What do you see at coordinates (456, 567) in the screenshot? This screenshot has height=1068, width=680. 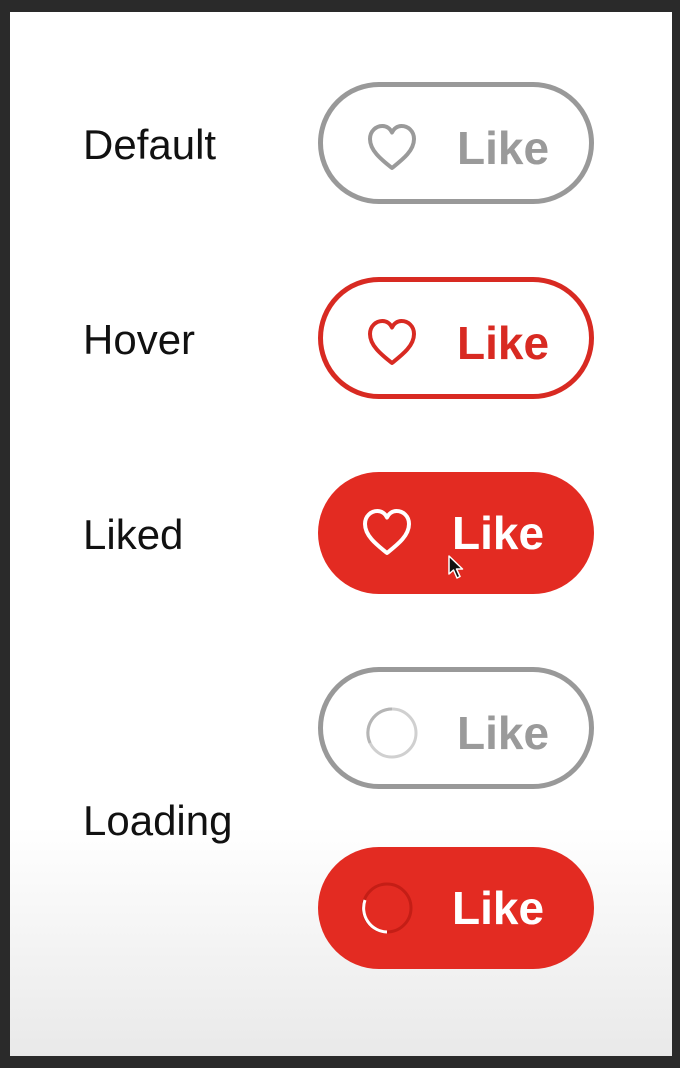 I see `mouse-pointer-icon` at bounding box center [456, 567].